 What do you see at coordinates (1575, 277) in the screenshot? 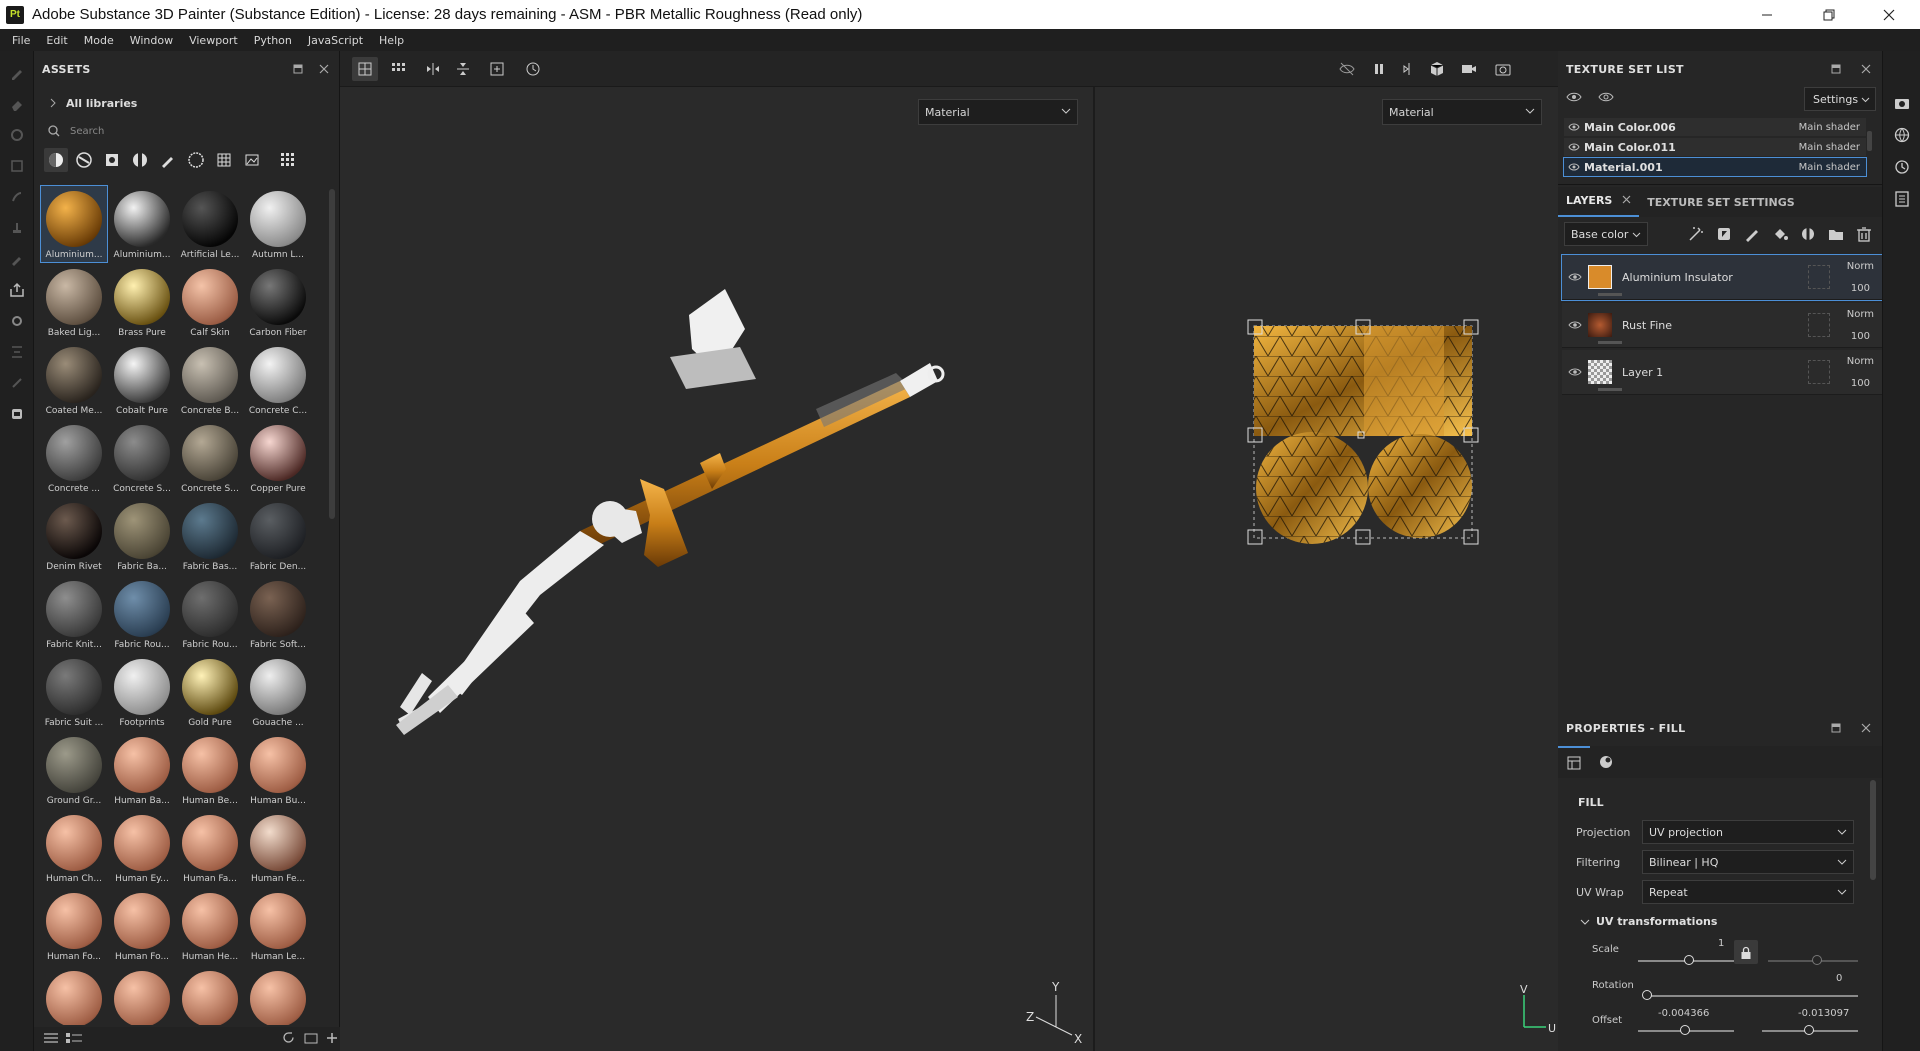
I see `eye-icon` at bounding box center [1575, 277].